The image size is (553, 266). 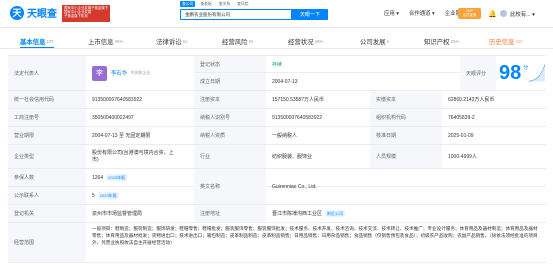 I want to click on bid-year-tag: 2023年报, so click(x=108, y=195).